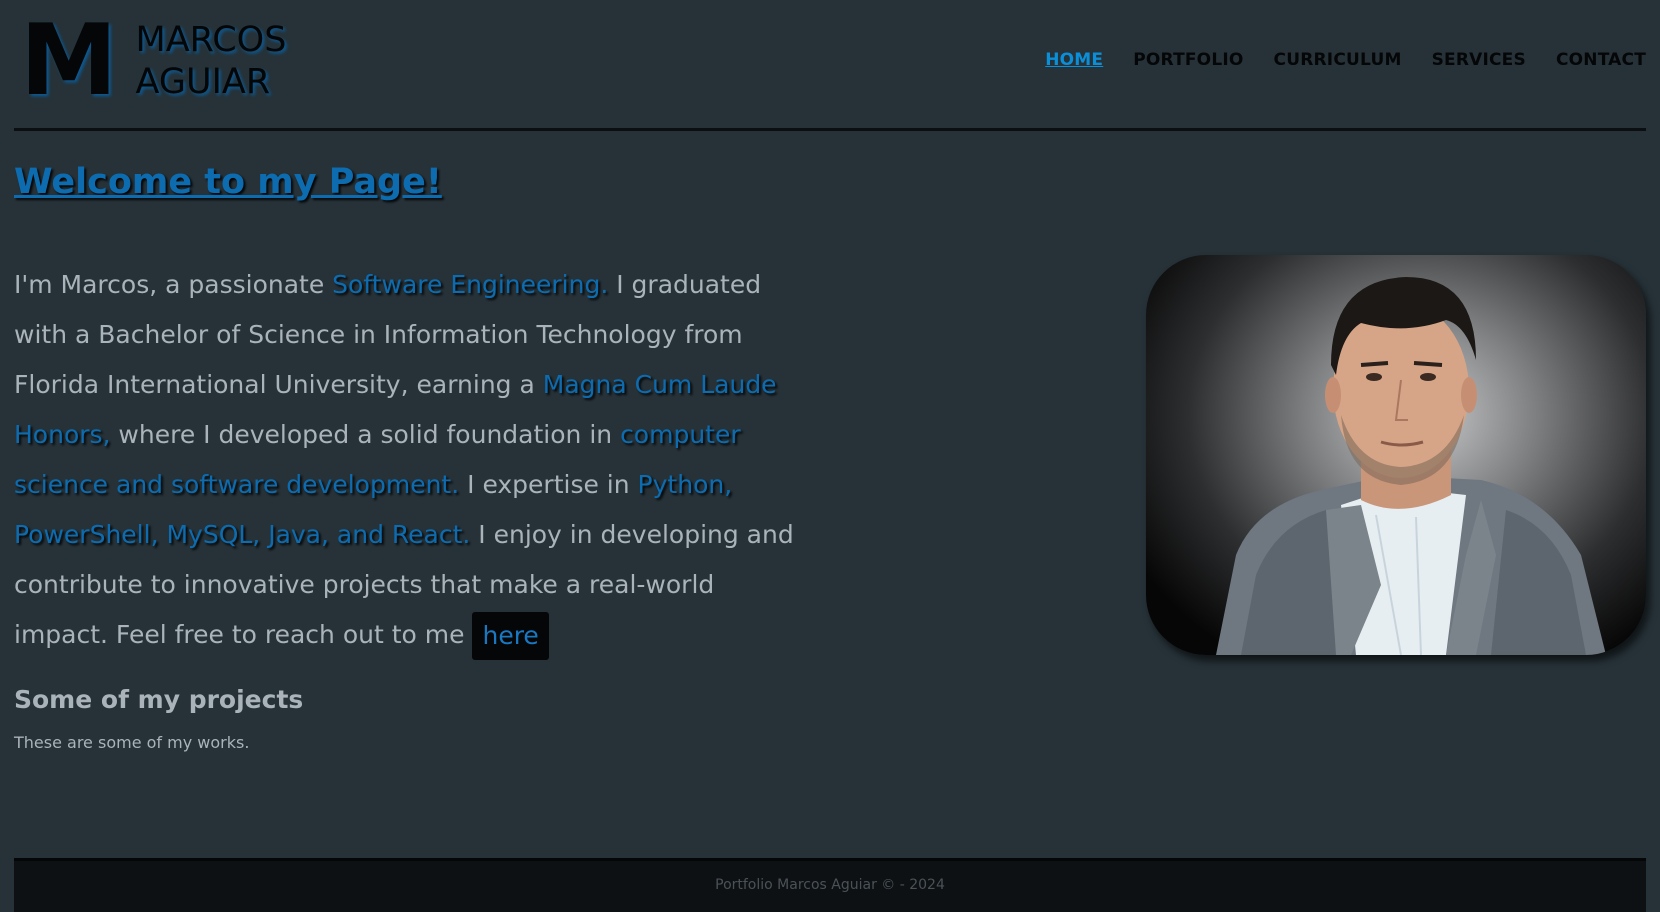 This screenshot has height=912, width=1660. Describe the element at coordinates (365, 434) in the screenshot. I see `intro-text-3: where I developed a solid foundation in` at that location.